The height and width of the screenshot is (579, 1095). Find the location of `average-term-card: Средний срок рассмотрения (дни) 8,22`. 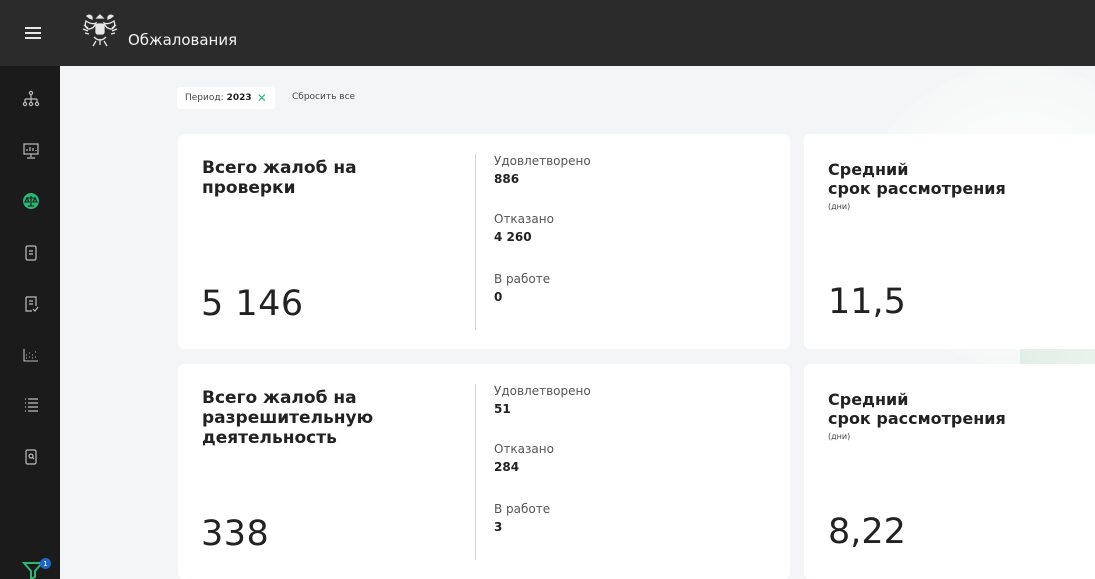

average-term-card: Средний срок рассмотрения (дни) 8,22 is located at coordinates (949, 471).